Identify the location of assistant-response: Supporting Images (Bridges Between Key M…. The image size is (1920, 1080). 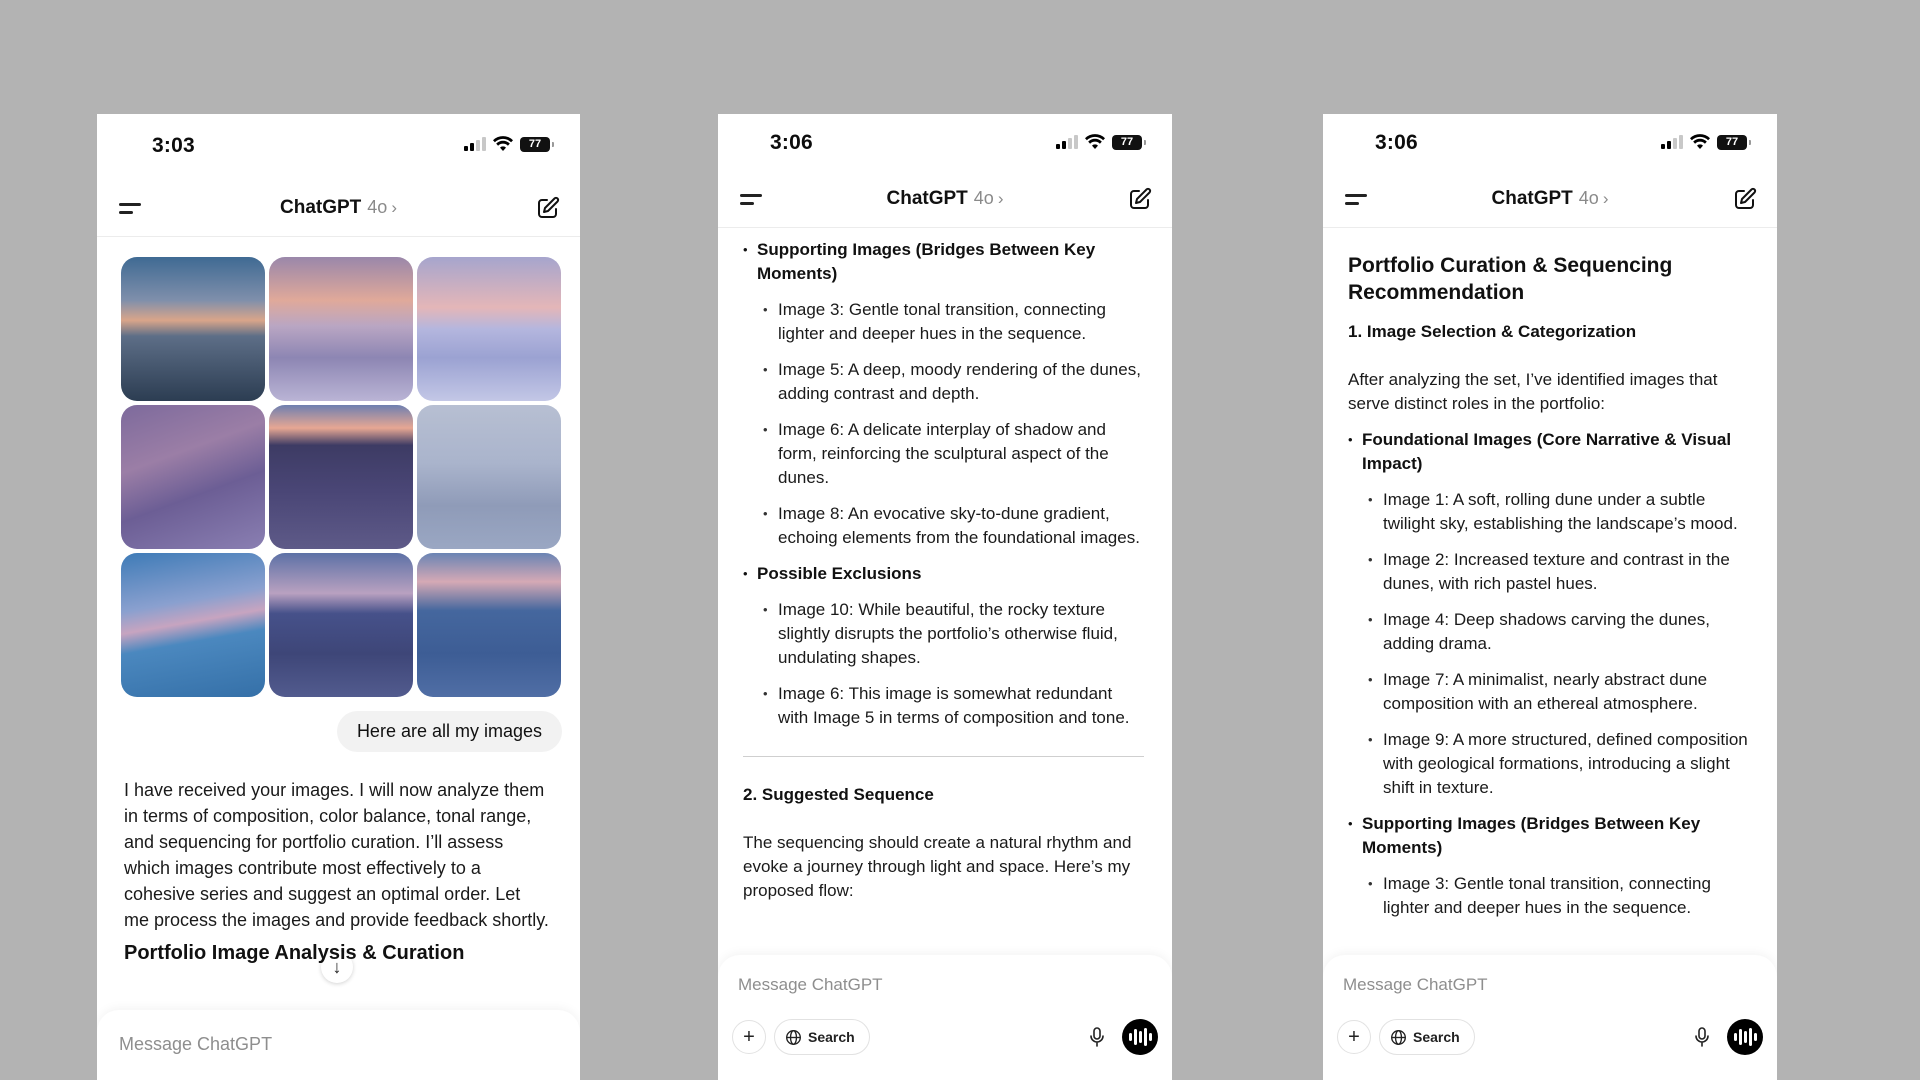
(943, 576).